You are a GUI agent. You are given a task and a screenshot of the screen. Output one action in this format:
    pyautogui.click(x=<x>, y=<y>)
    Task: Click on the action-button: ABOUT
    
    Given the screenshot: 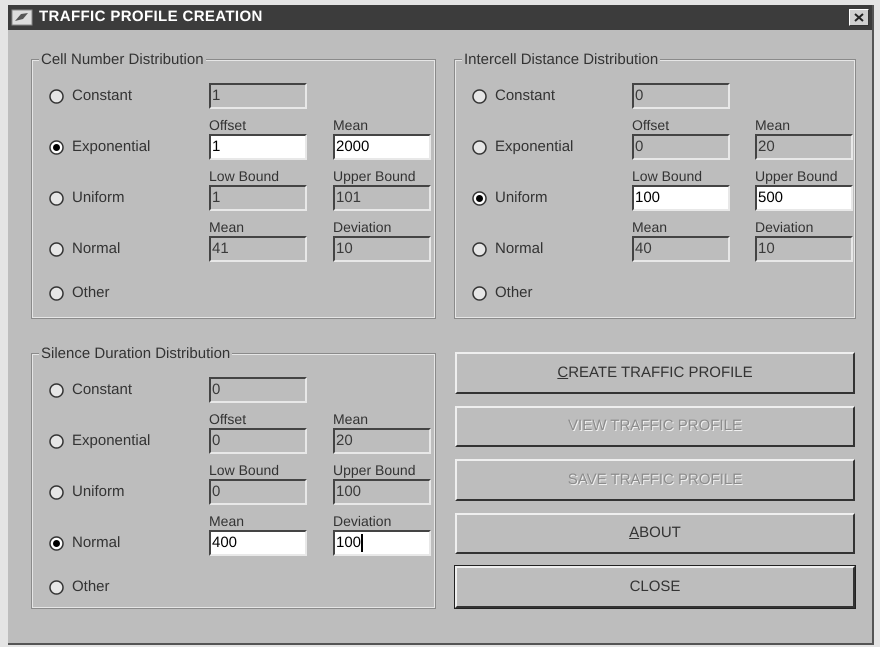 What is the action you would take?
    pyautogui.click(x=655, y=533)
    